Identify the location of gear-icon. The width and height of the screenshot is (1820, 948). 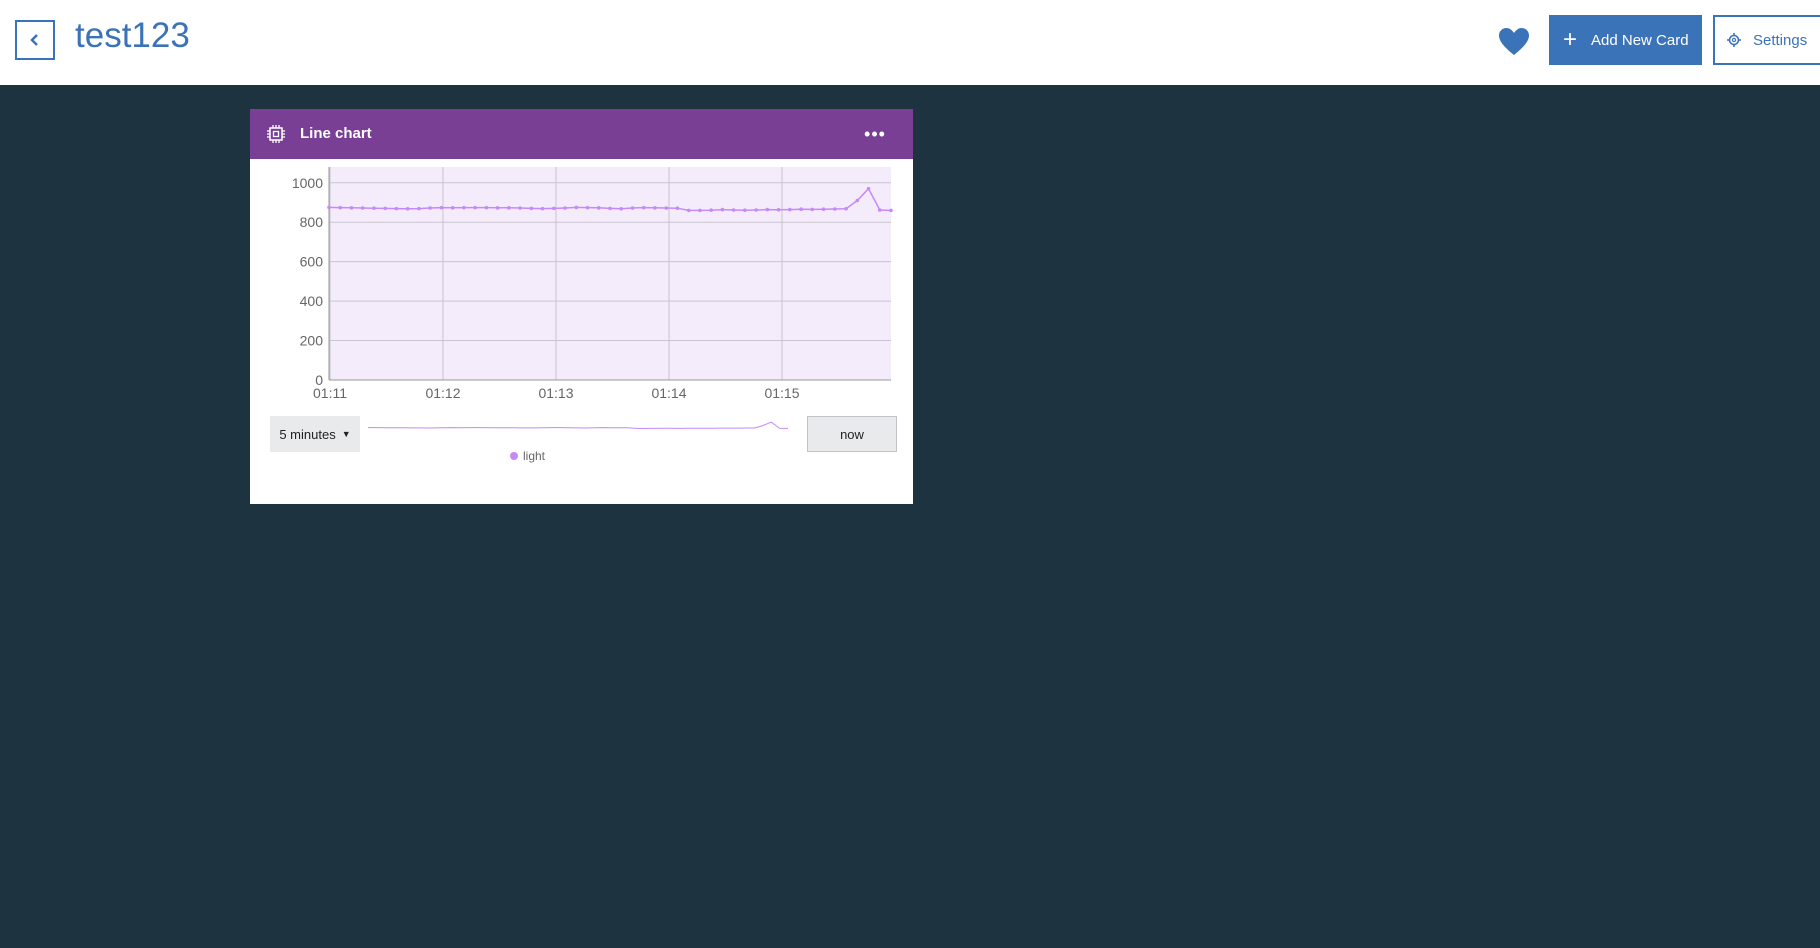
(1734, 40).